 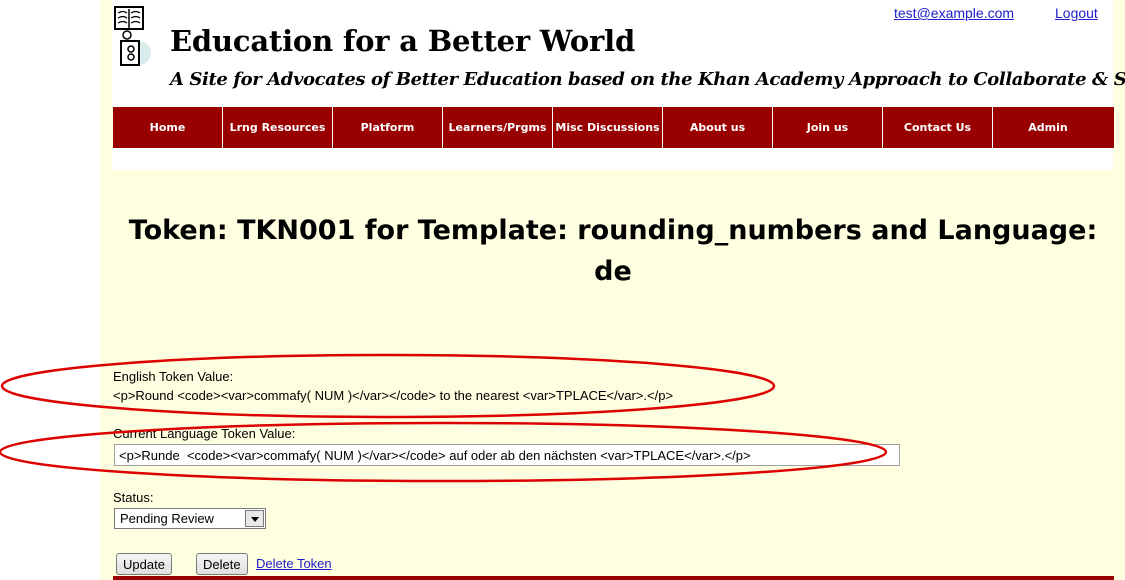 What do you see at coordinates (254, 518) in the screenshot?
I see `chevron-down-icon` at bounding box center [254, 518].